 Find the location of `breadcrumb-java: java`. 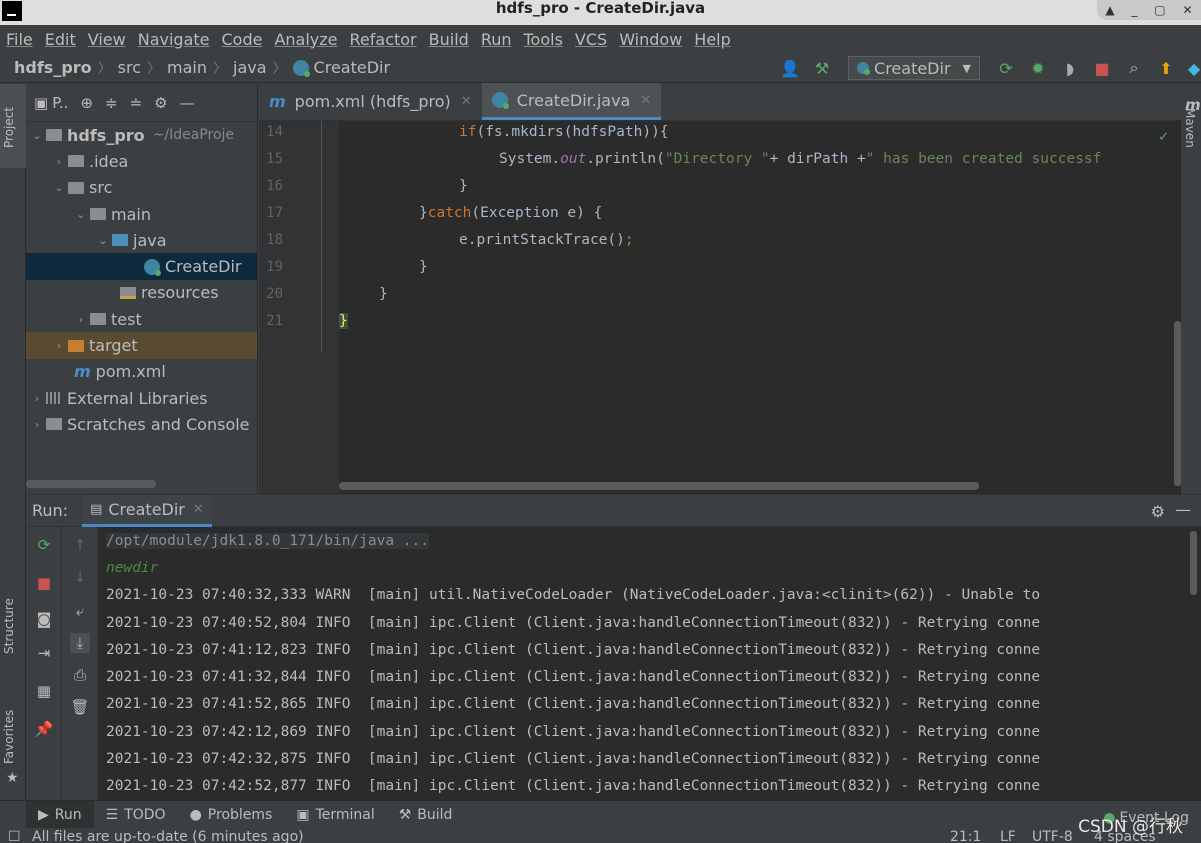

breadcrumb-java: java is located at coordinates (250, 67).